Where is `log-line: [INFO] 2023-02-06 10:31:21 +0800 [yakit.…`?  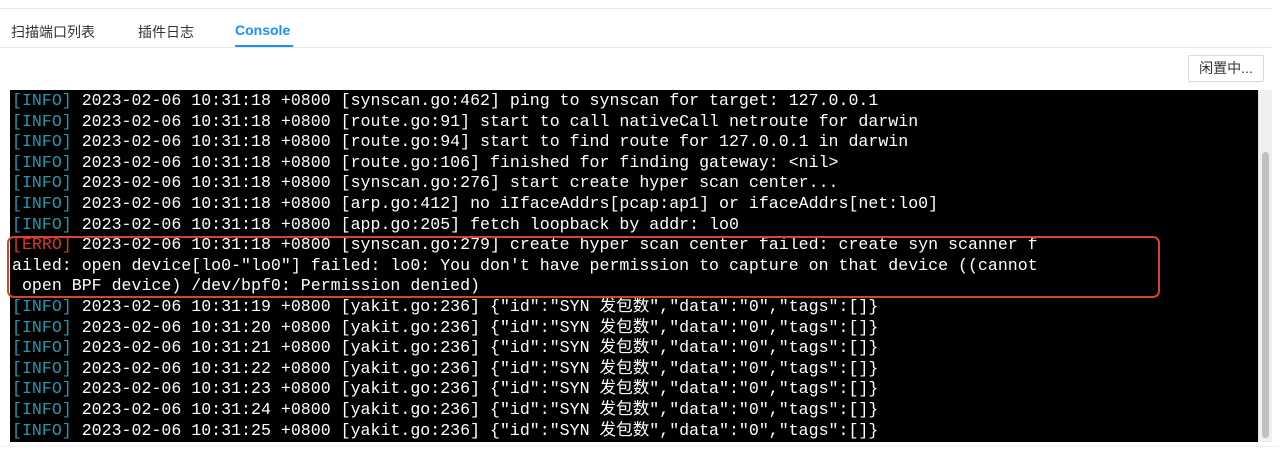 log-line: [INFO] 2023-02-06 10:31:21 +0800 [yakit.… is located at coordinates (634, 348).